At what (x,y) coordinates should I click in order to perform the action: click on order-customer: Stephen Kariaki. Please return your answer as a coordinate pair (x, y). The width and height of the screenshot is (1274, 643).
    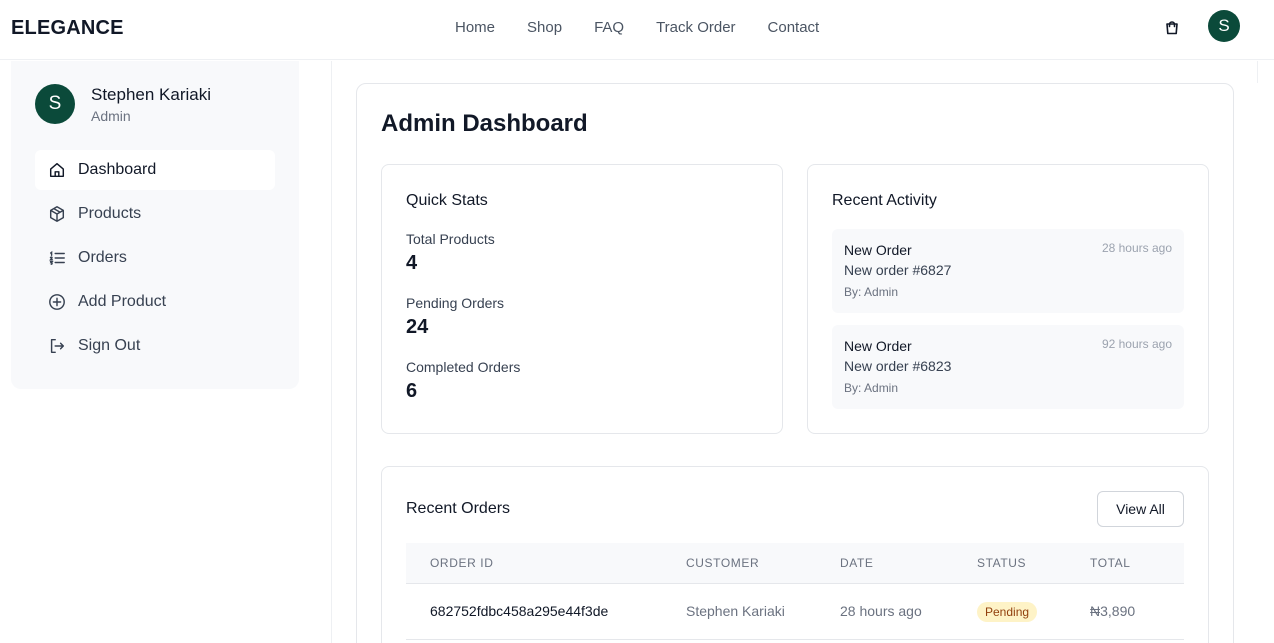
    Looking at the image, I should click on (735, 611).